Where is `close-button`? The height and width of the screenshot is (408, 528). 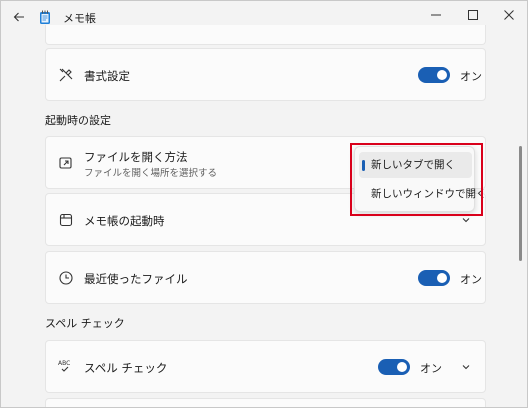 close-button is located at coordinates (508, 15).